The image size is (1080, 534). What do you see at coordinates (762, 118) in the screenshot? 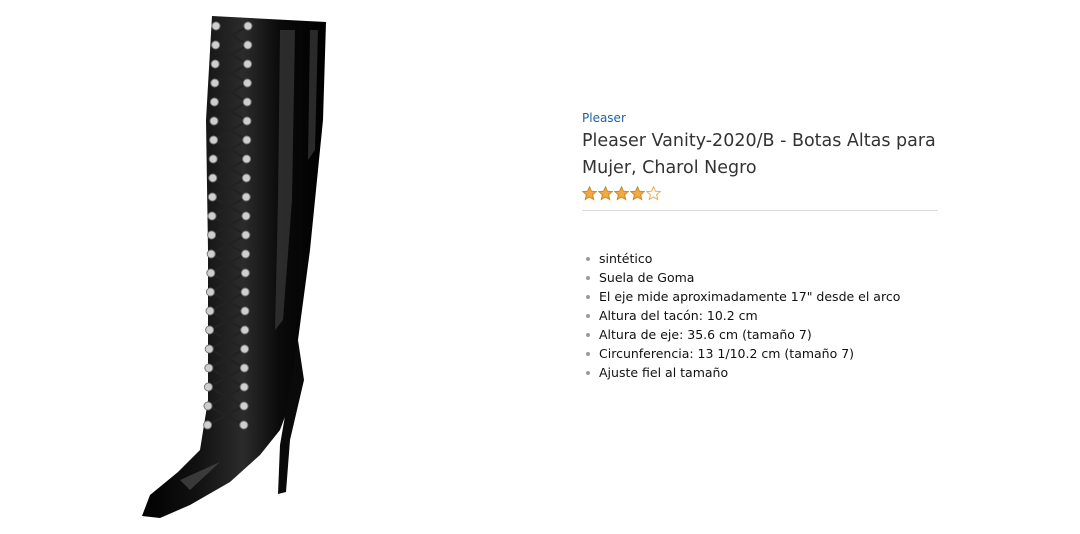
I see `brand-link: Pleaser` at bounding box center [762, 118].